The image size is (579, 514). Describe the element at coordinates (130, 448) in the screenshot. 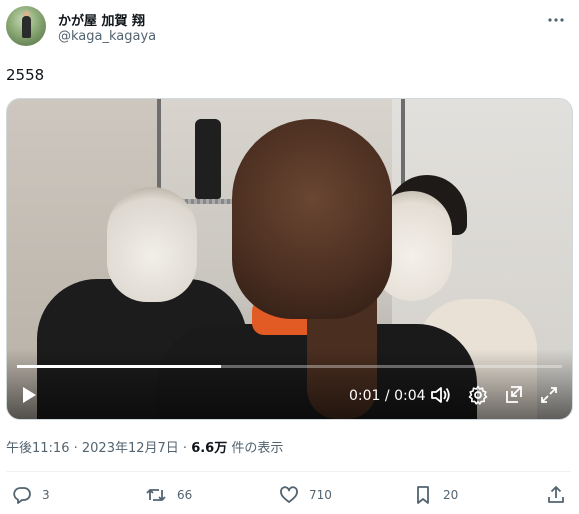

I see `tweet-date: 2023年12月7日` at that location.